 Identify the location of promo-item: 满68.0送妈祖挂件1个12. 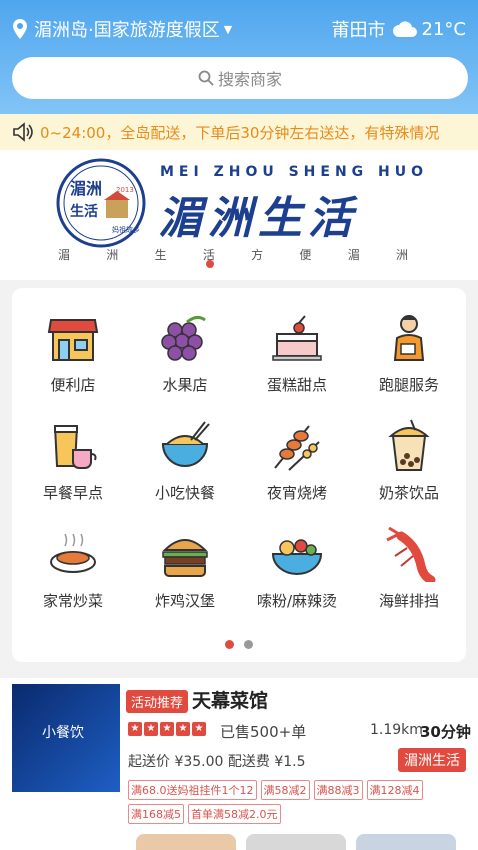
(192, 790).